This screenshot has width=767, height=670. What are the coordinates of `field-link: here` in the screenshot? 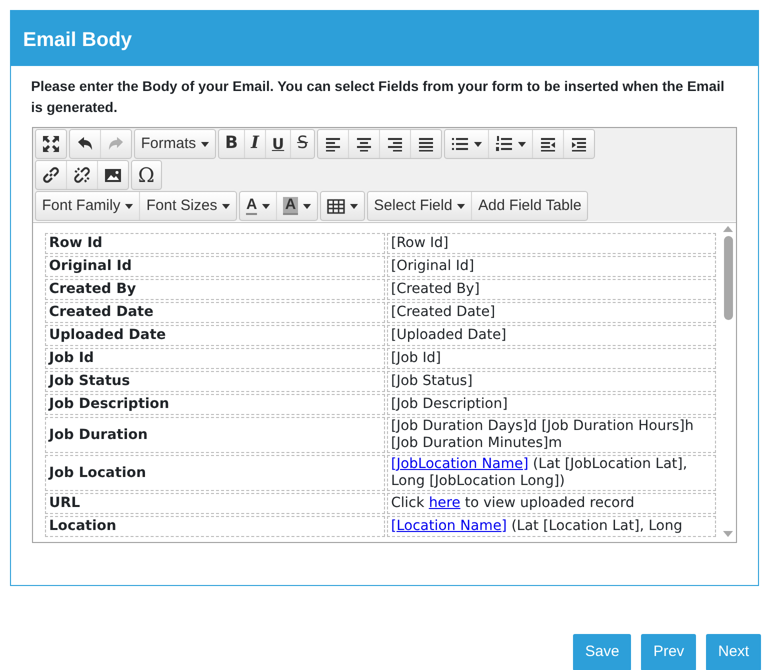 It's located at (444, 503).